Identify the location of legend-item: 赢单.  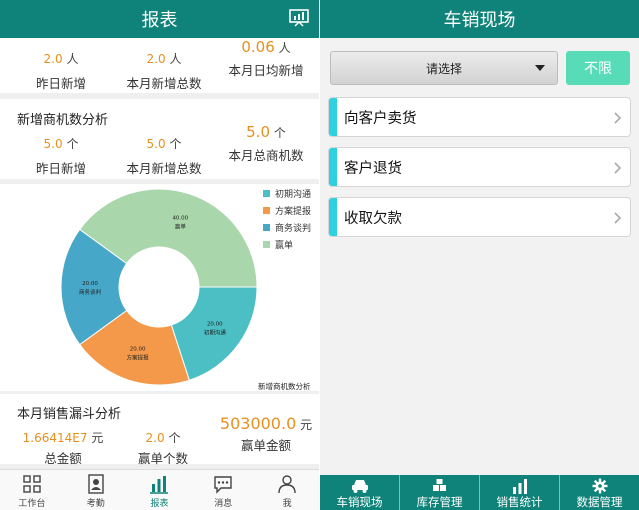
(287, 244).